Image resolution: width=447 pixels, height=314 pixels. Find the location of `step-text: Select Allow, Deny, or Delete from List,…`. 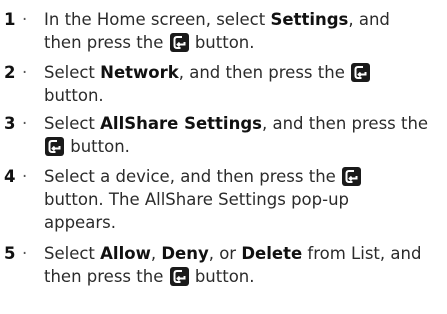

step-text: Select Allow, Deny, or Delete from List,… is located at coordinates (244, 265).